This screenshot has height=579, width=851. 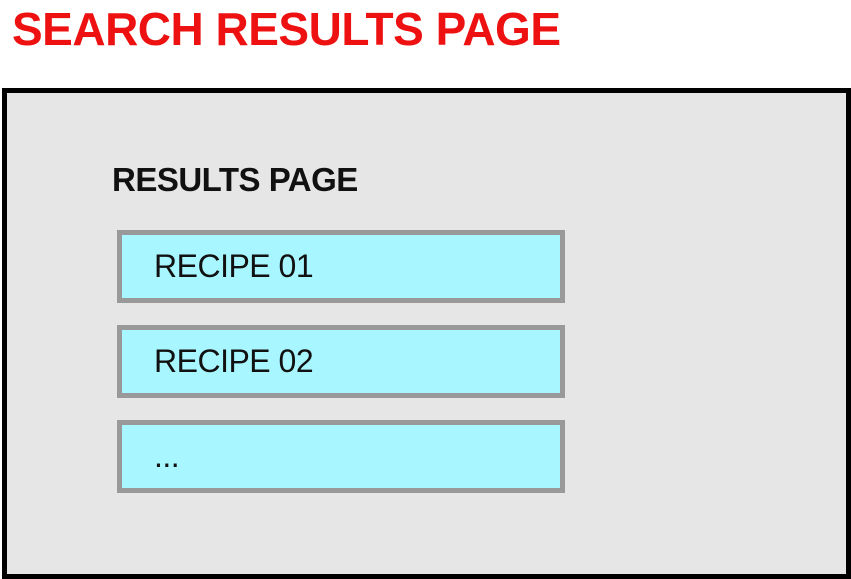 I want to click on result-item-label: RECIPE 02, so click(x=234, y=361).